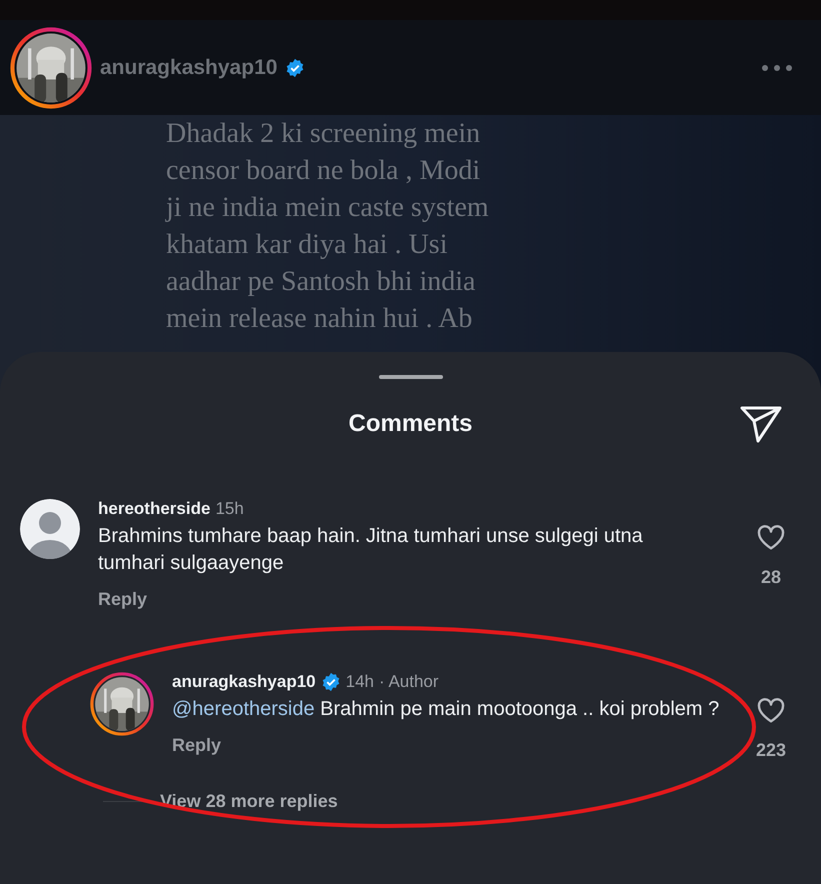 The width and height of the screenshot is (821, 884). What do you see at coordinates (328, 208) in the screenshot?
I see `post-text-line: ji ne india mein caste system` at bounding box center [328, 208].